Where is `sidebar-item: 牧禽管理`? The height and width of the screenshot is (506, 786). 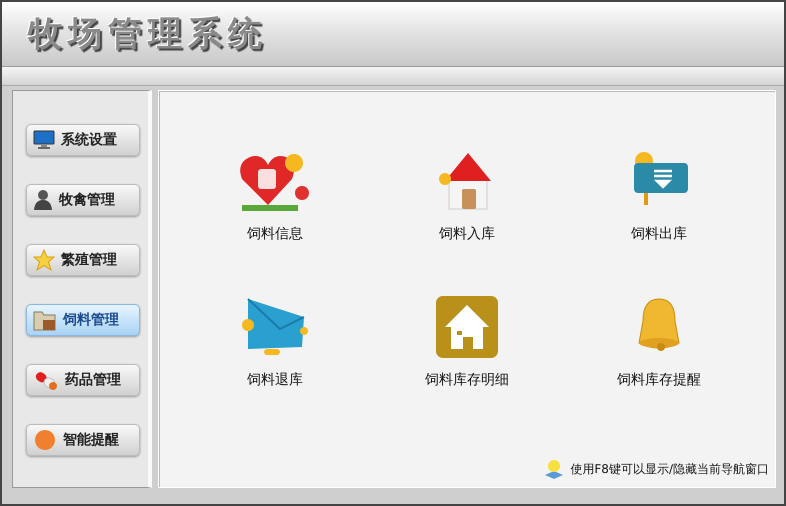
sidebar-item: 牧禽管理 is located at coordinates (83, 200).